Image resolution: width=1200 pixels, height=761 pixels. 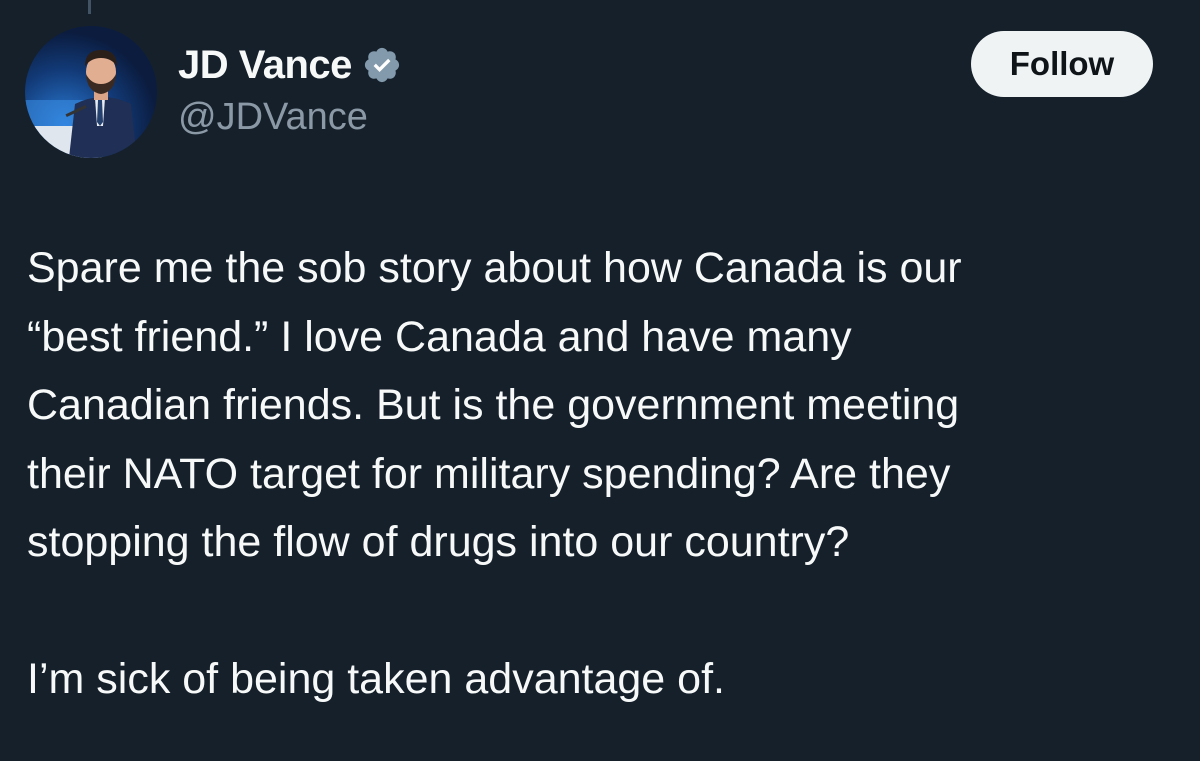 I want to click on tweet-line: I’m sick of being taken advantage of., so click(x=376, y=679).